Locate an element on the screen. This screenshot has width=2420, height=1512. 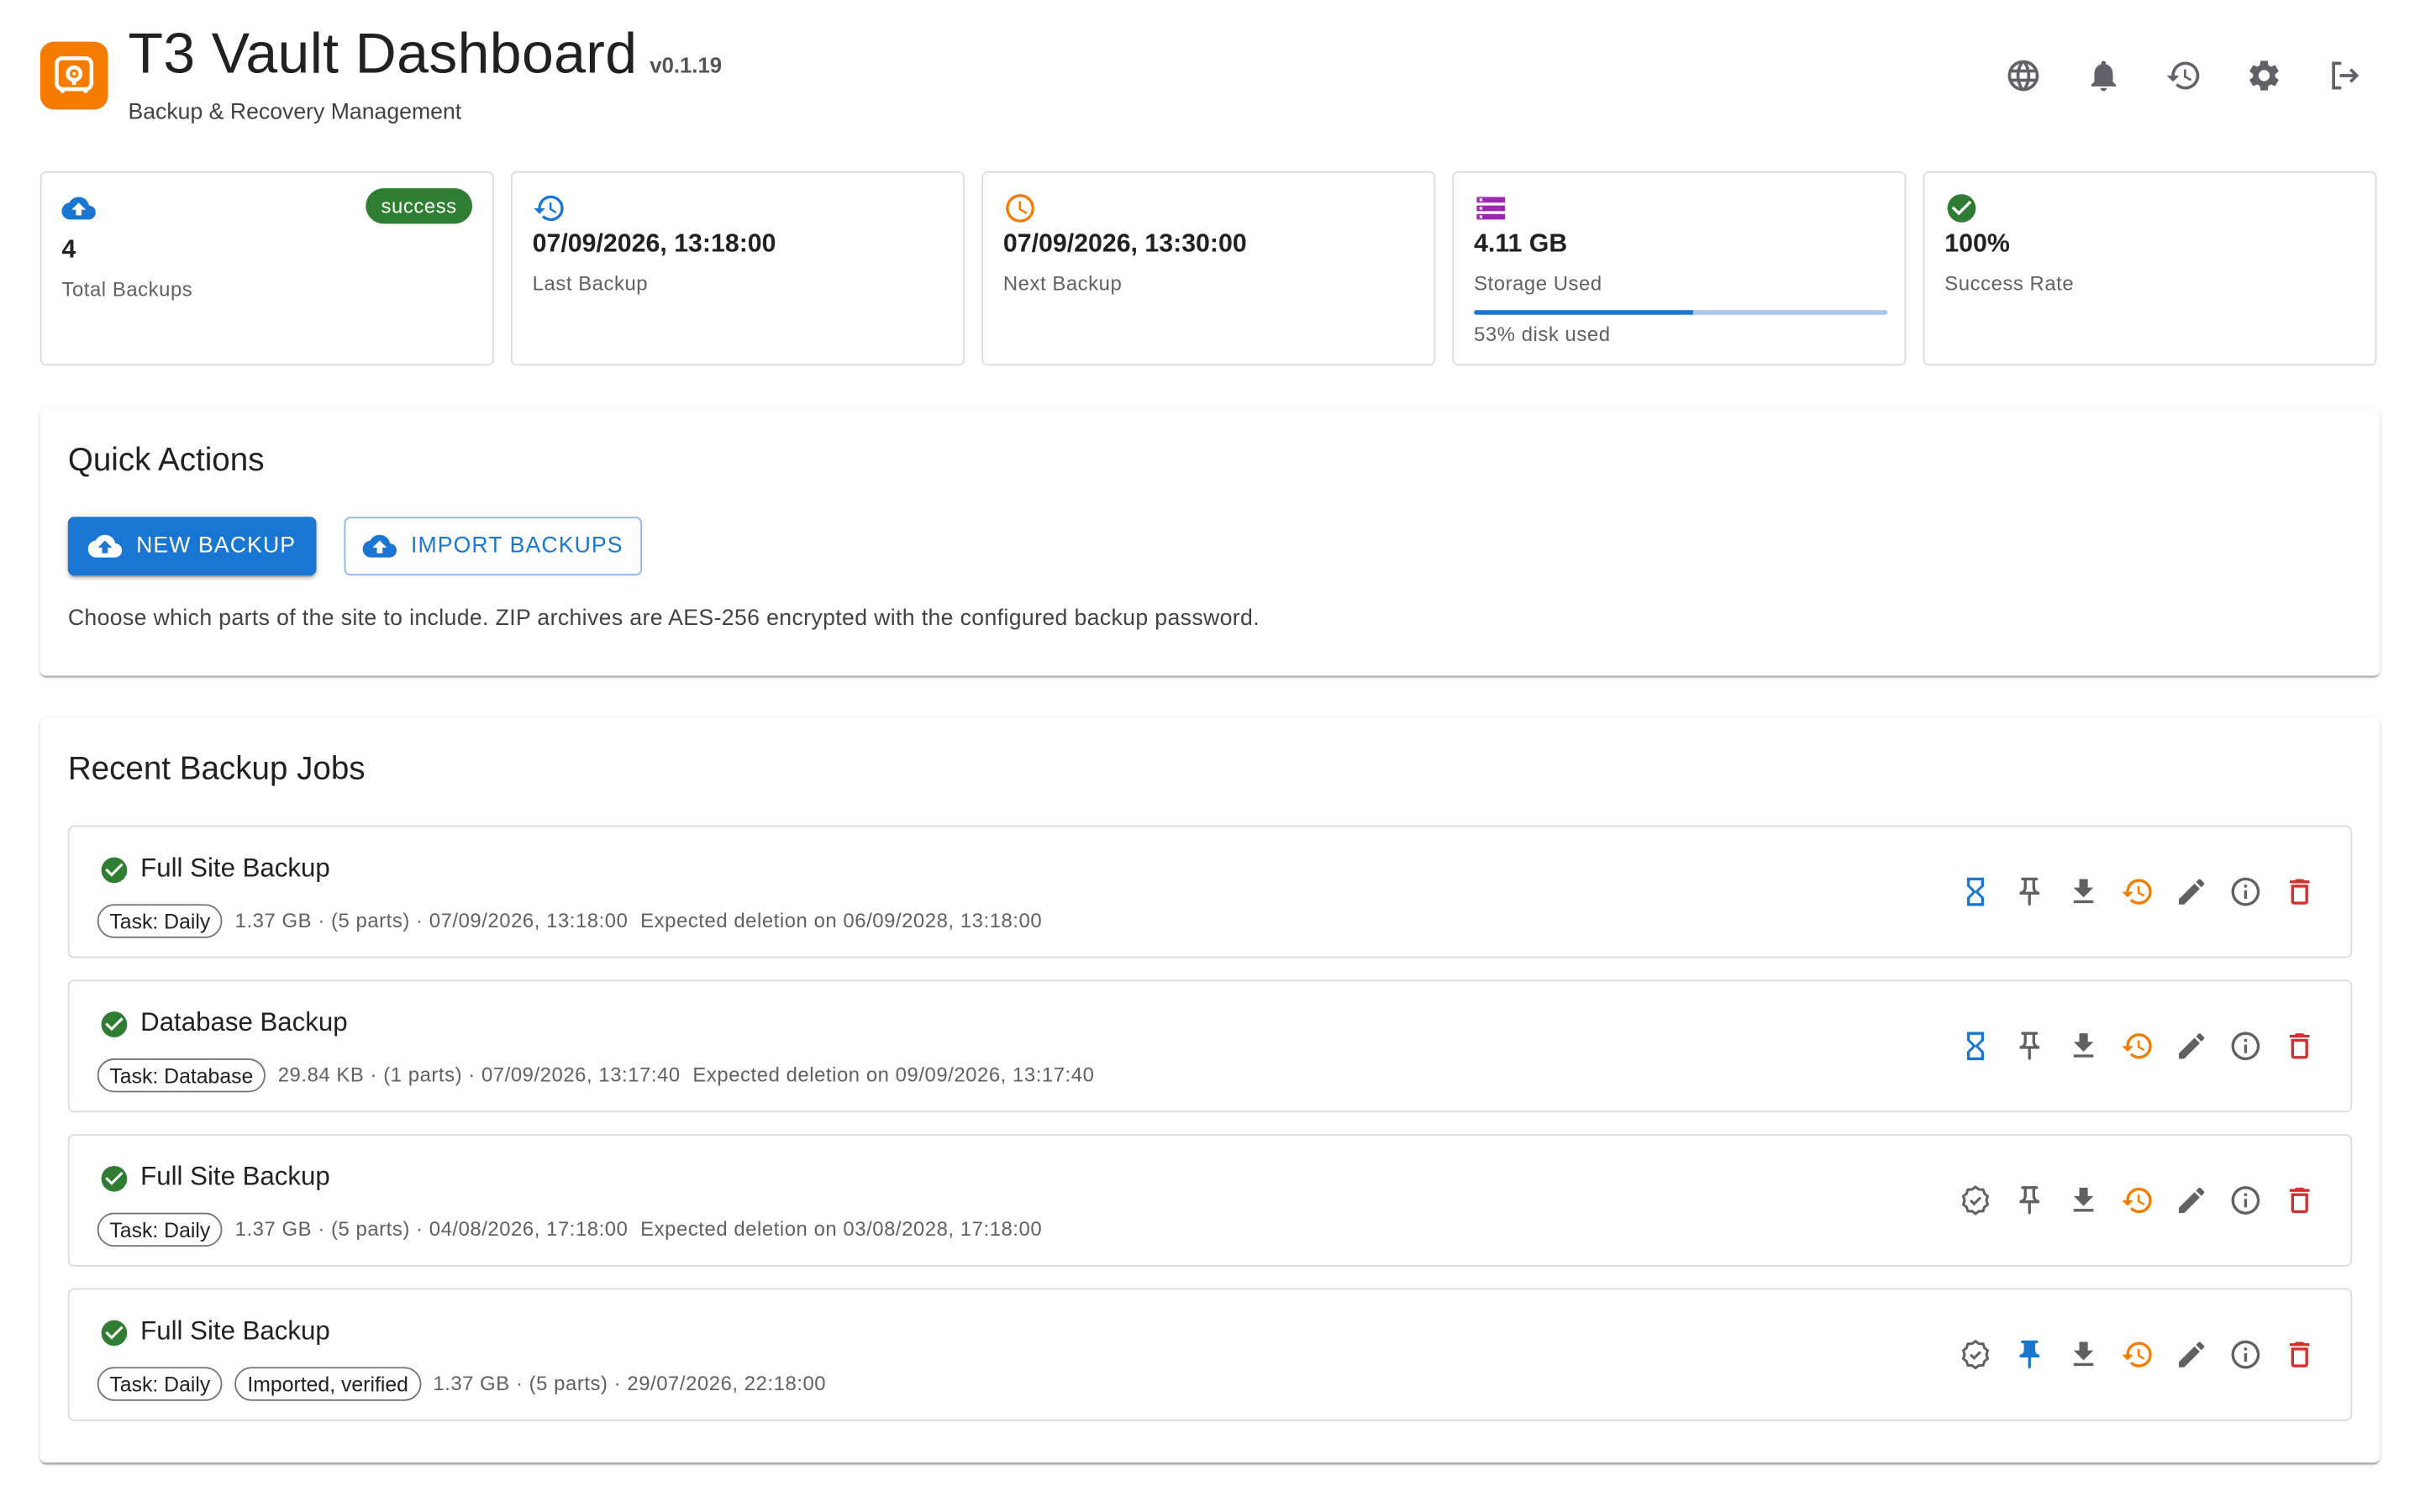
page-title: T3 Vault Dashboard is located at coordinates (383, 53).